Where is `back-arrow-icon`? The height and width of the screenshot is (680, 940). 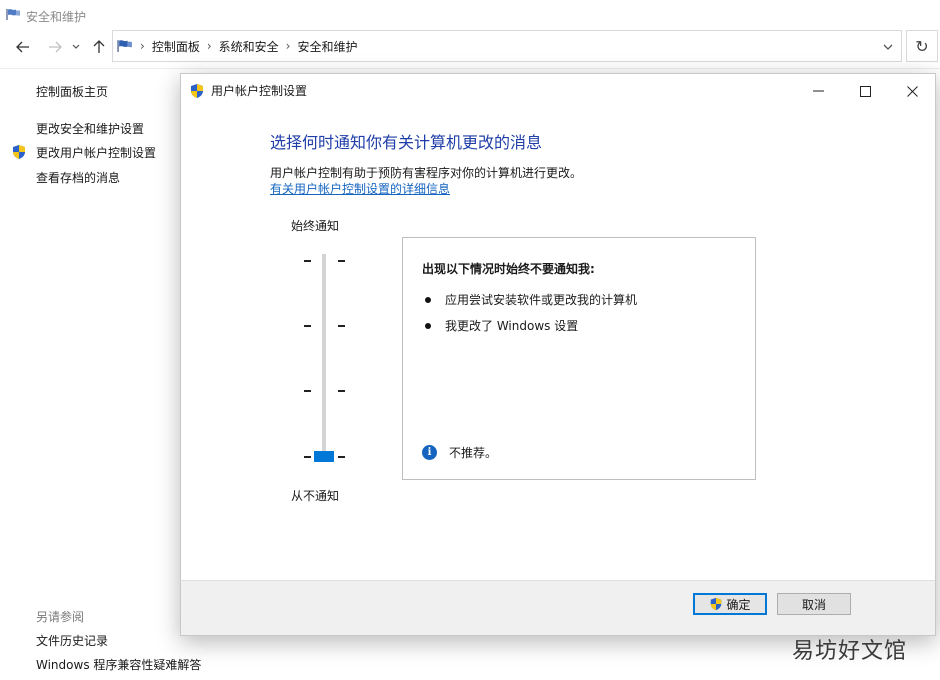 back-arrow-icon is located at coordinates (23, 47).